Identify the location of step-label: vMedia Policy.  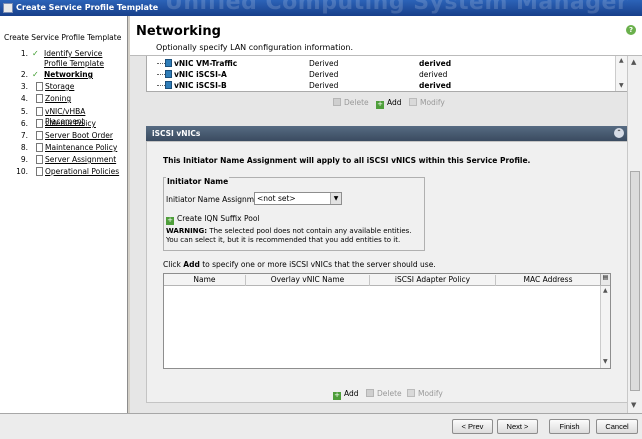
(86, 124).